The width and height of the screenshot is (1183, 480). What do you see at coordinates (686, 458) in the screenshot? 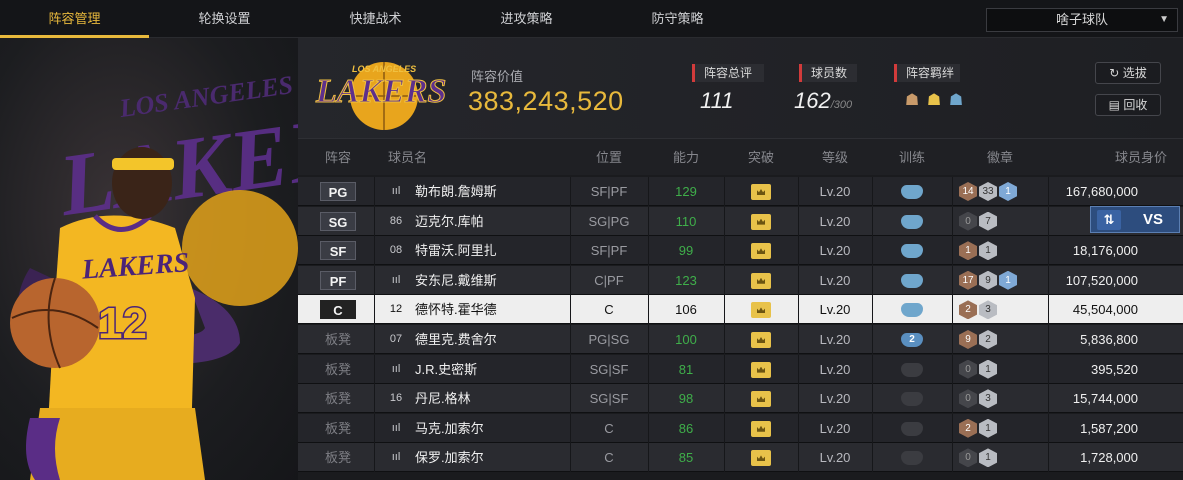
I see `player-ability: 85` at bounding box center [686, 458].